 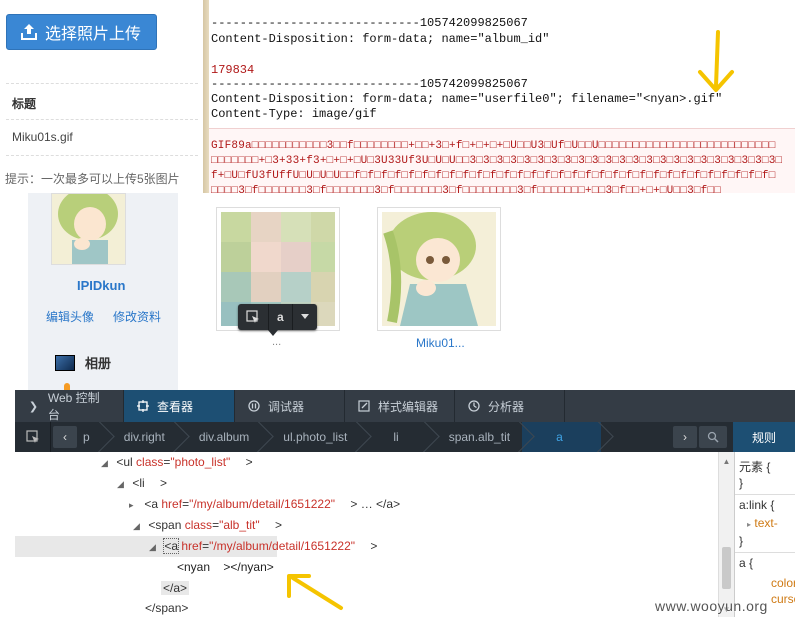 I want to click on chevron-right-icon: ›, so click(x=685, y=437).